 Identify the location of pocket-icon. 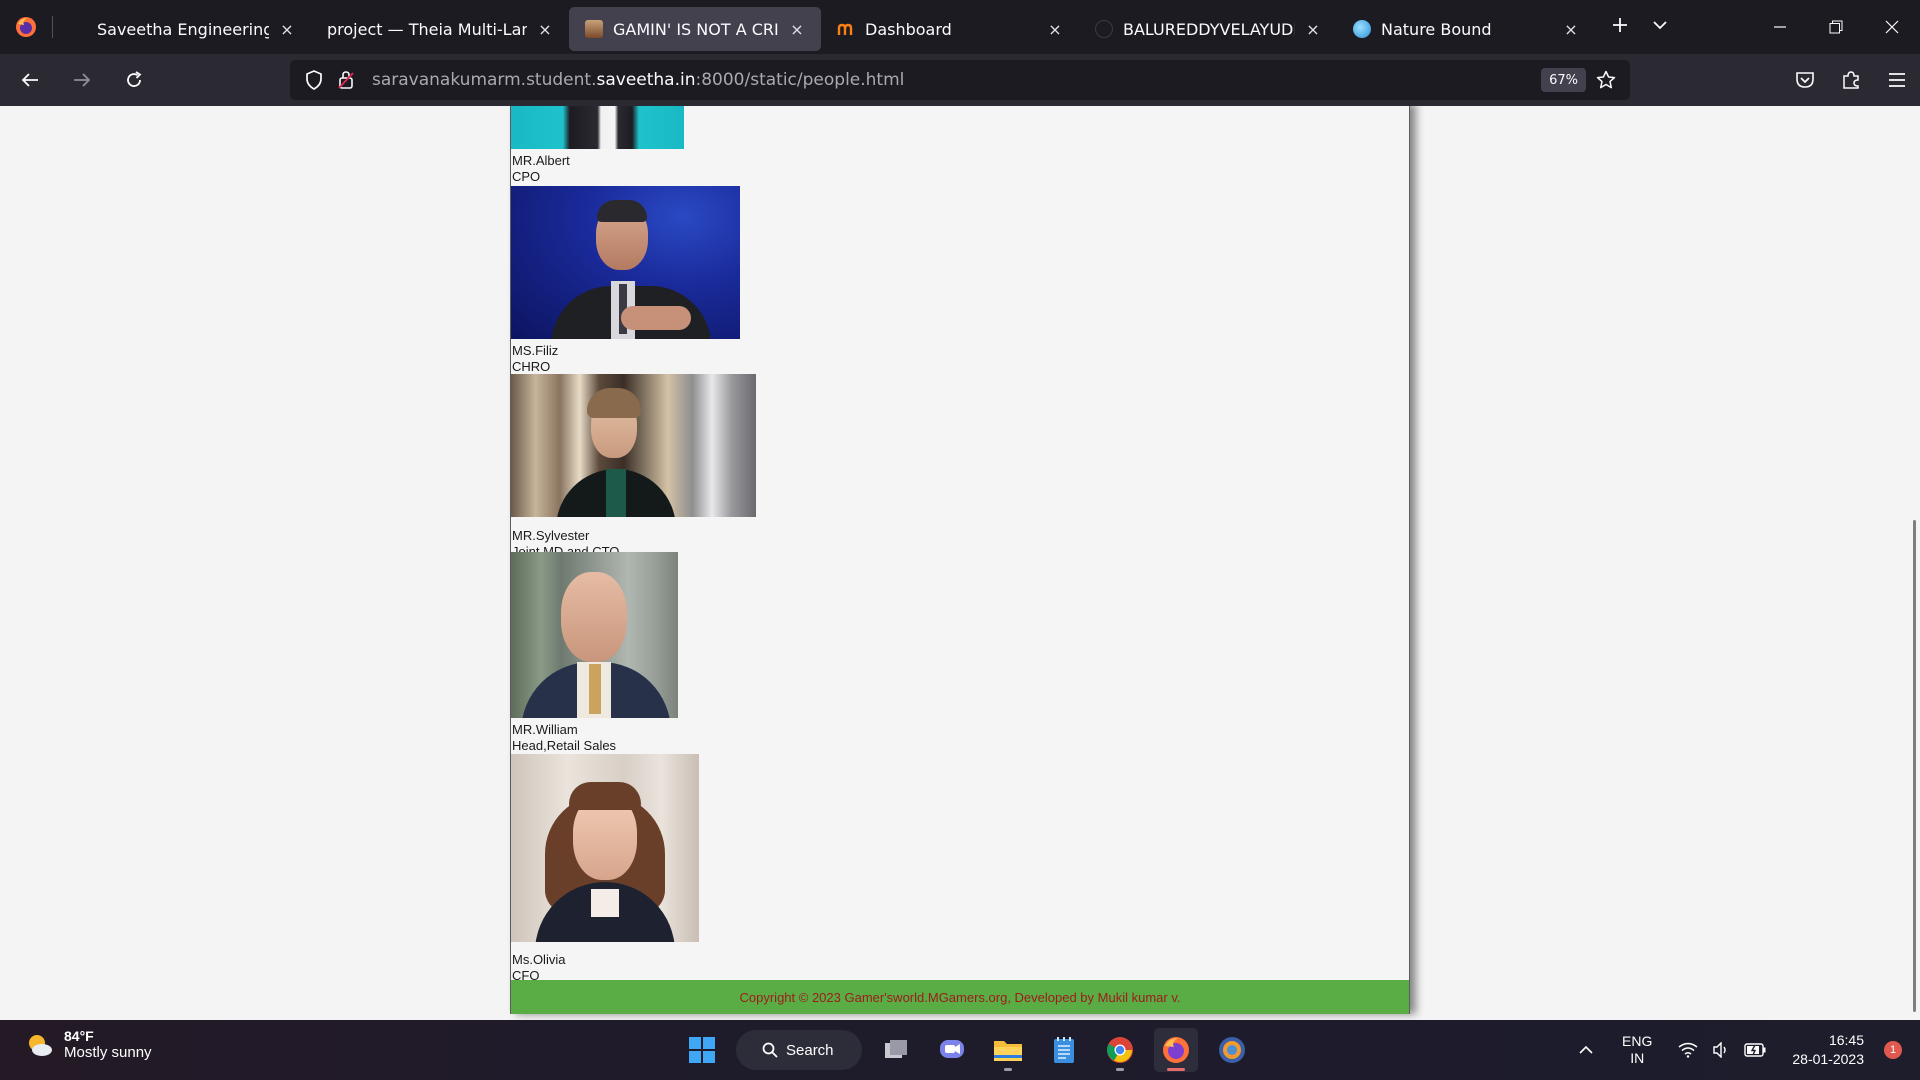
(1805, 80).